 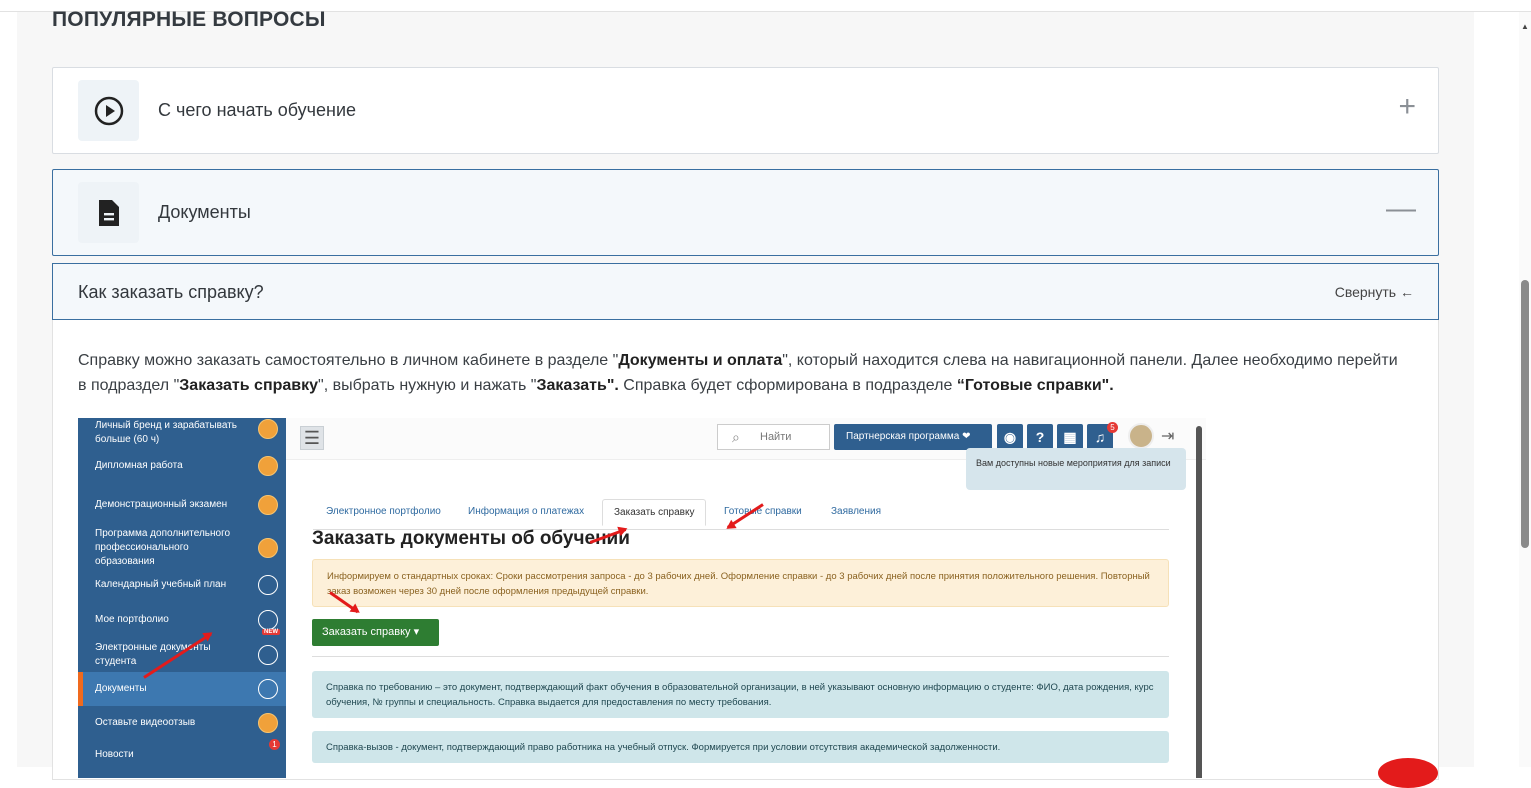 What do you see at coordinates (108, 212) in the screenshot?
I see `document-icon` at bounding box center [108, 212].